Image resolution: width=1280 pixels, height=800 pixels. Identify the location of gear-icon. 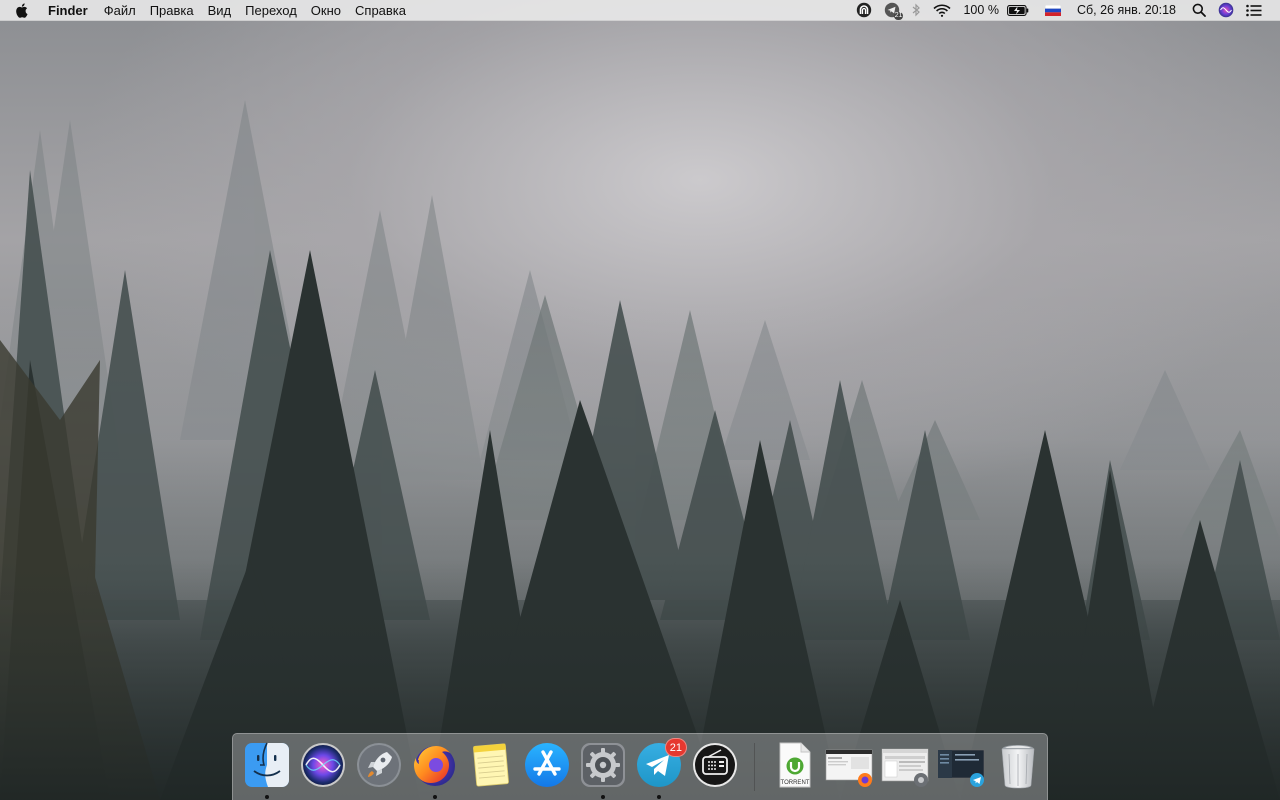
(603, 765).